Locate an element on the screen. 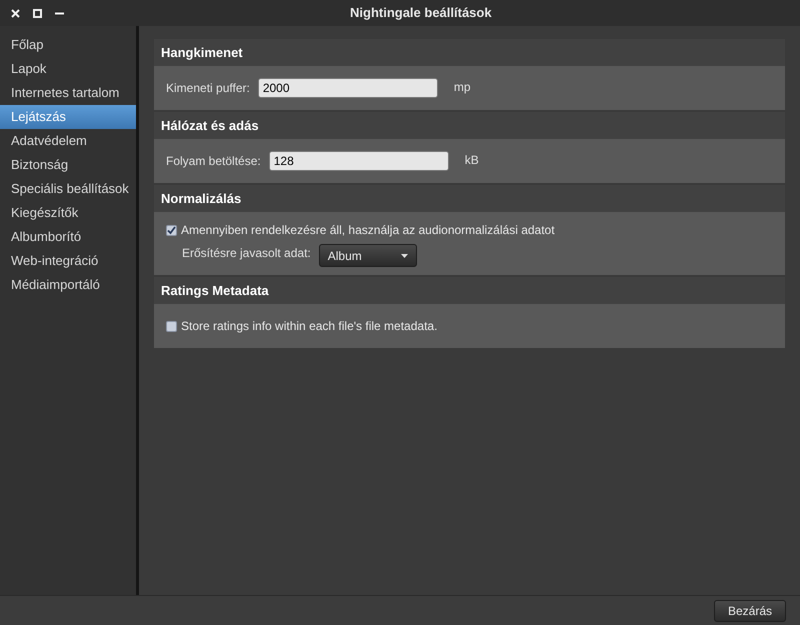 The width and height of the screenshot is (800, 625). check-icon is located at coordinates (171, 230).